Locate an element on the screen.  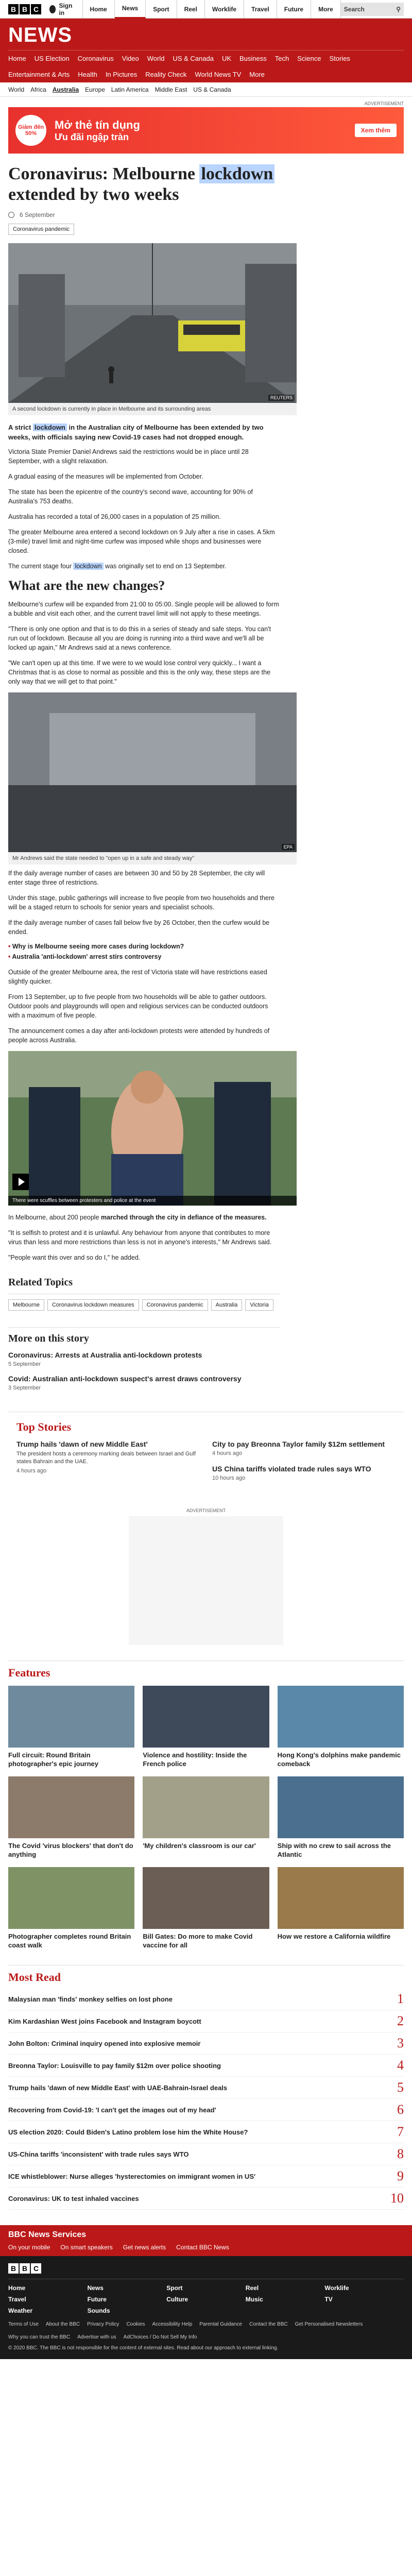
most-read-item-title: Coronavirus: UK to test inhaled vaccines is located at coordinates (73, 2198).